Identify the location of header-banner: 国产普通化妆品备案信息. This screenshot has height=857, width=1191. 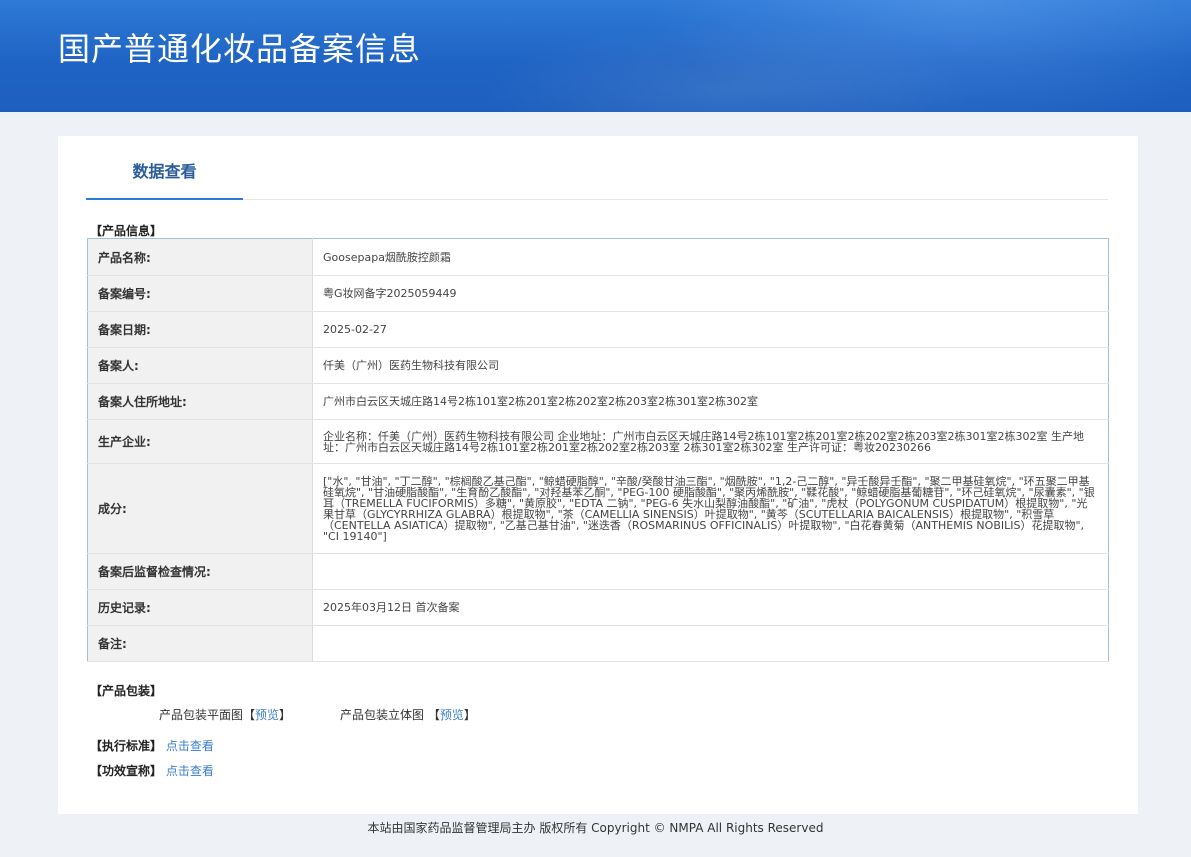
(595, 56).